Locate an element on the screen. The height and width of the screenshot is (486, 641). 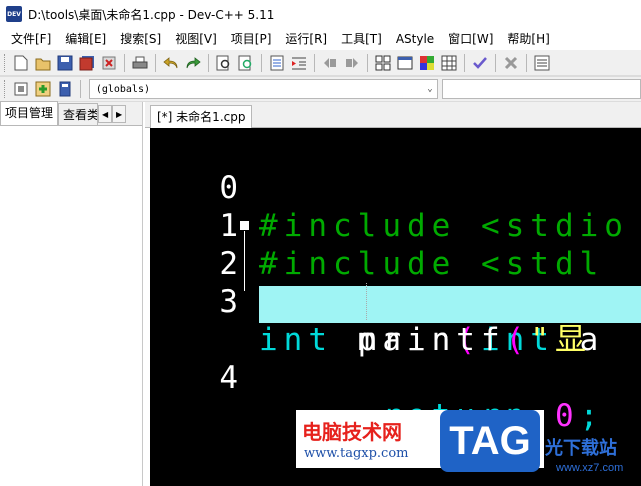
menu-edit: 编辑[E] is located at coordinates (85, 39).